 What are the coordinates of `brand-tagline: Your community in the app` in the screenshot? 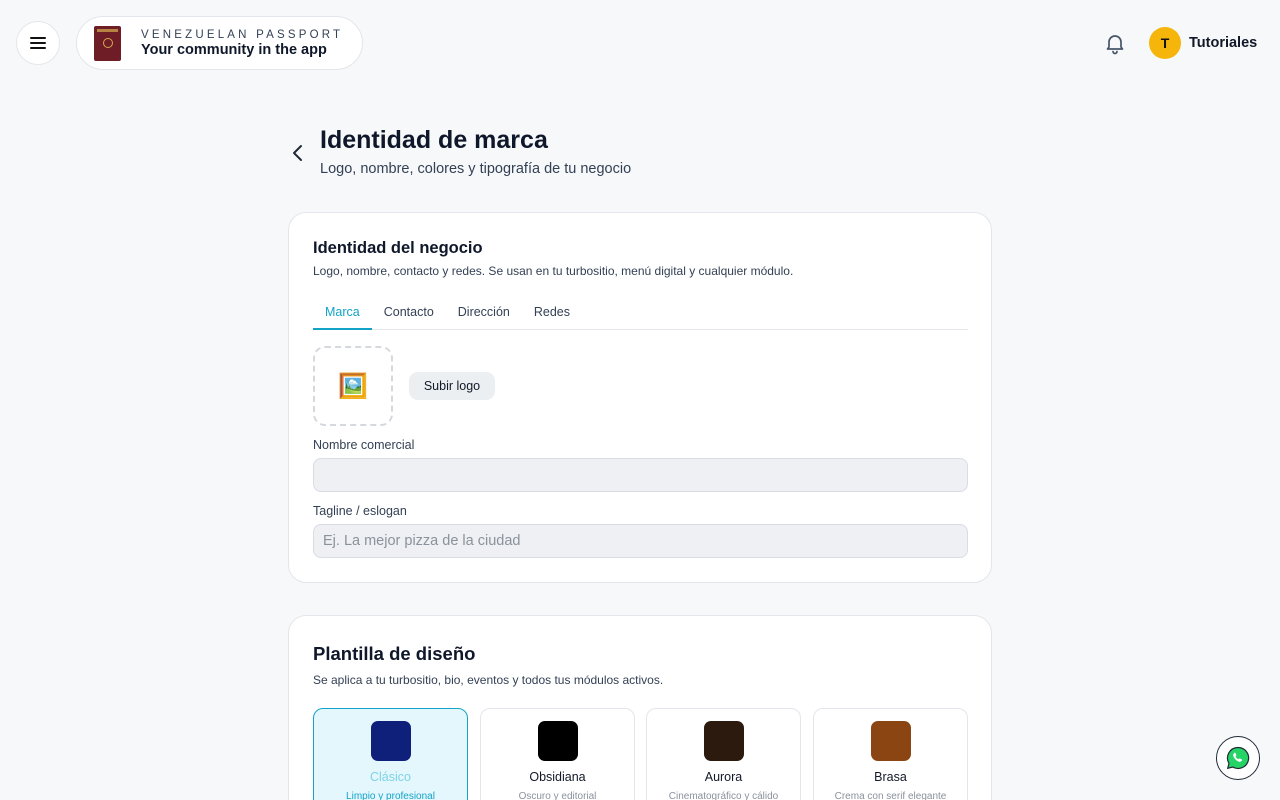 It's located at (234, 49).